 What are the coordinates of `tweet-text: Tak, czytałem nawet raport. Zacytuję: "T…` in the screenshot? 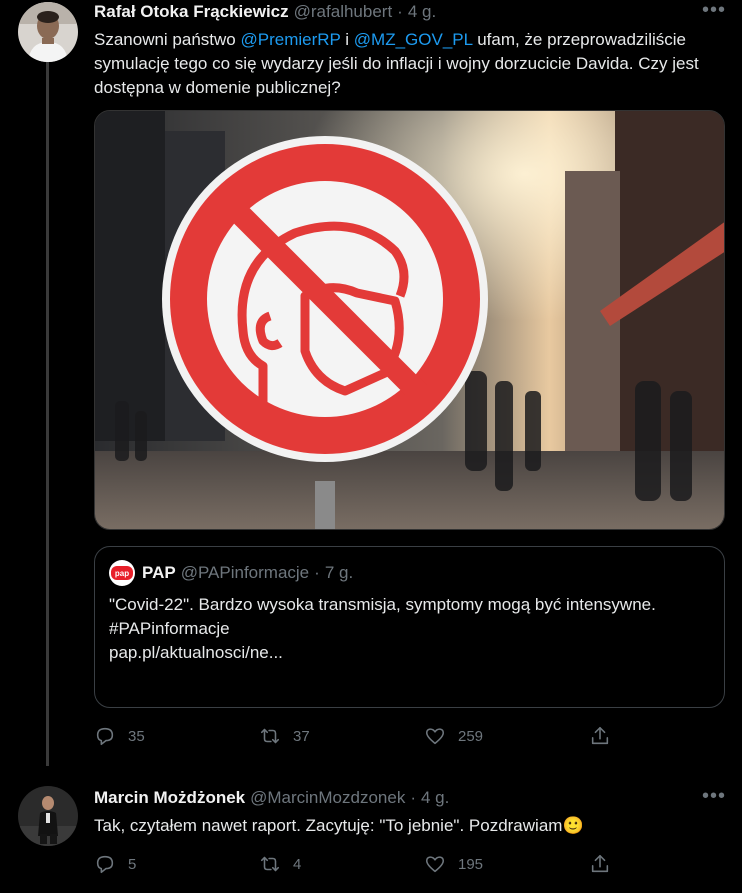 It's located at (410, 826).